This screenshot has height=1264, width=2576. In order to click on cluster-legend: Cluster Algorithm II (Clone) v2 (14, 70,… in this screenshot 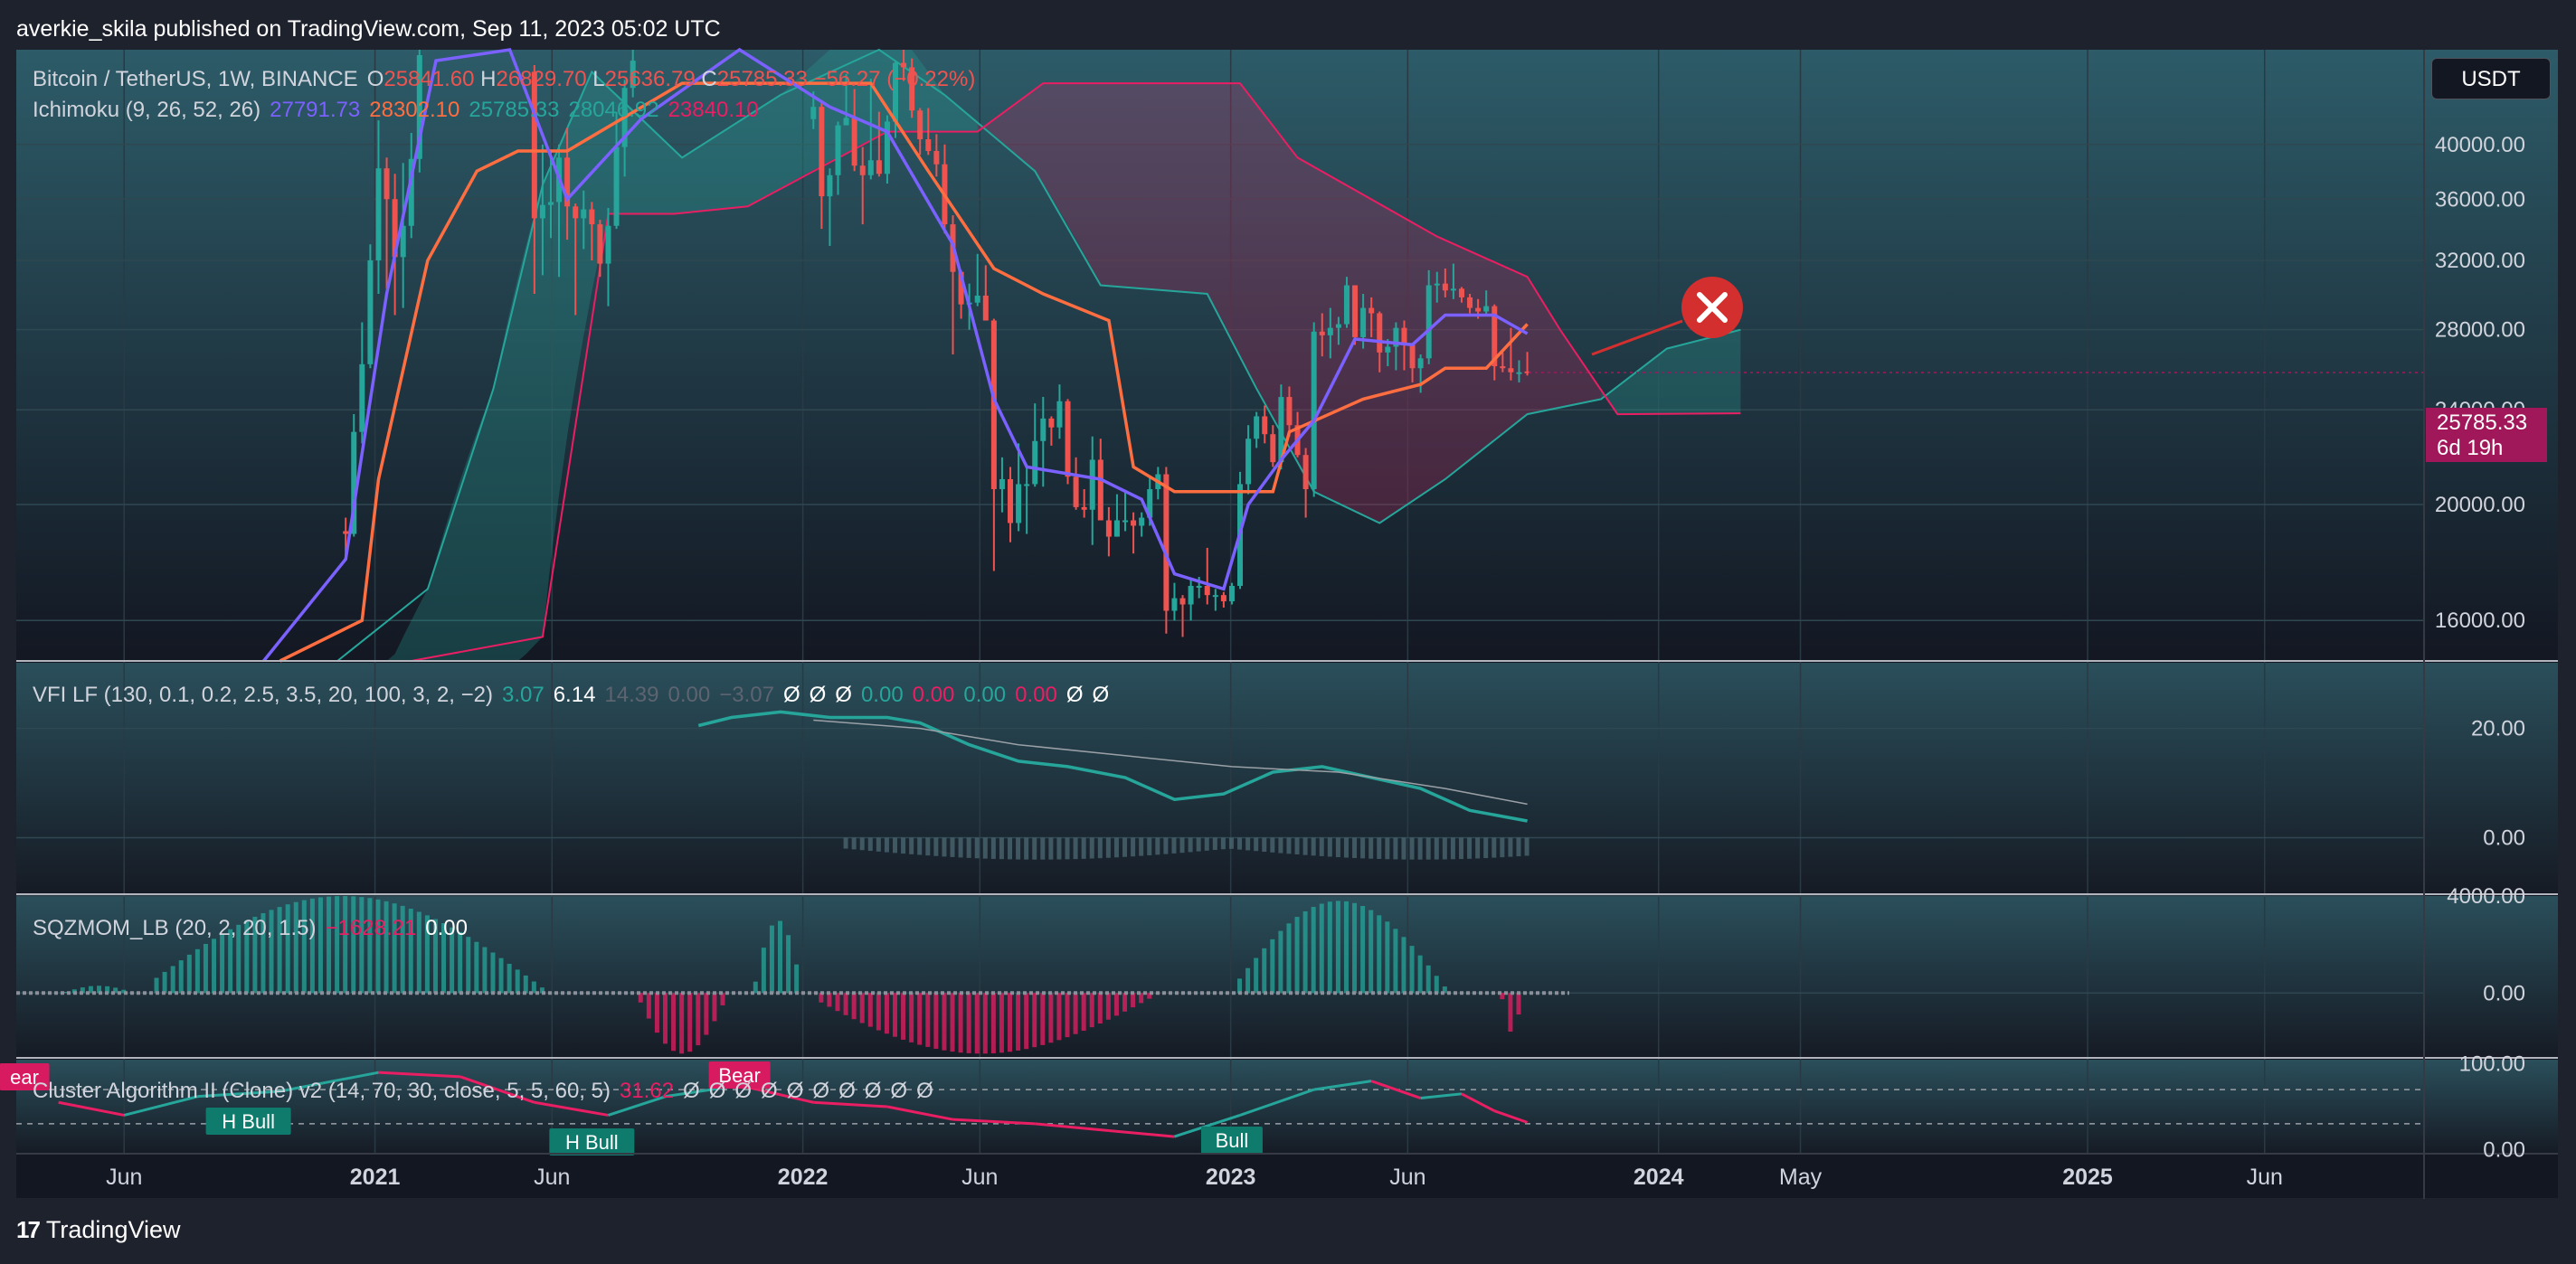, I will do `click(483, 1091)`.